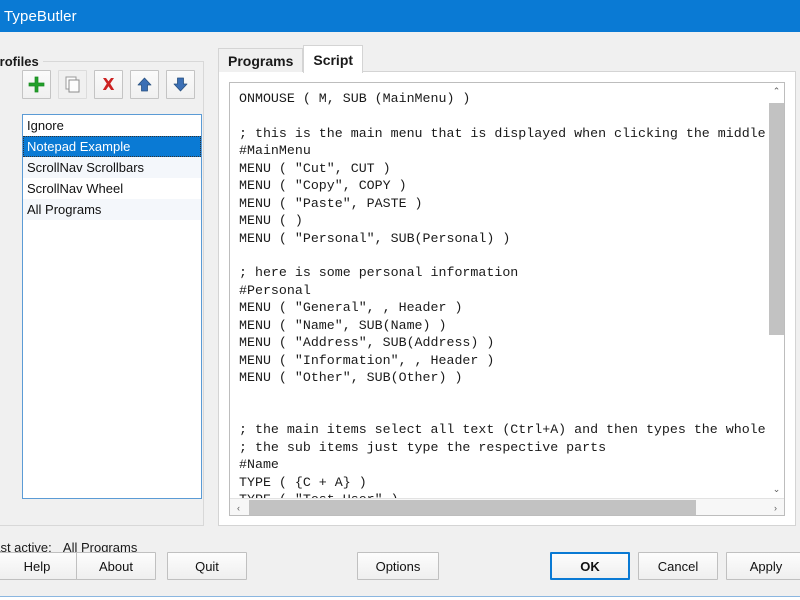 The image size is (800, 600). I want to click on title-bar: TypeButler, so click(400, 16).